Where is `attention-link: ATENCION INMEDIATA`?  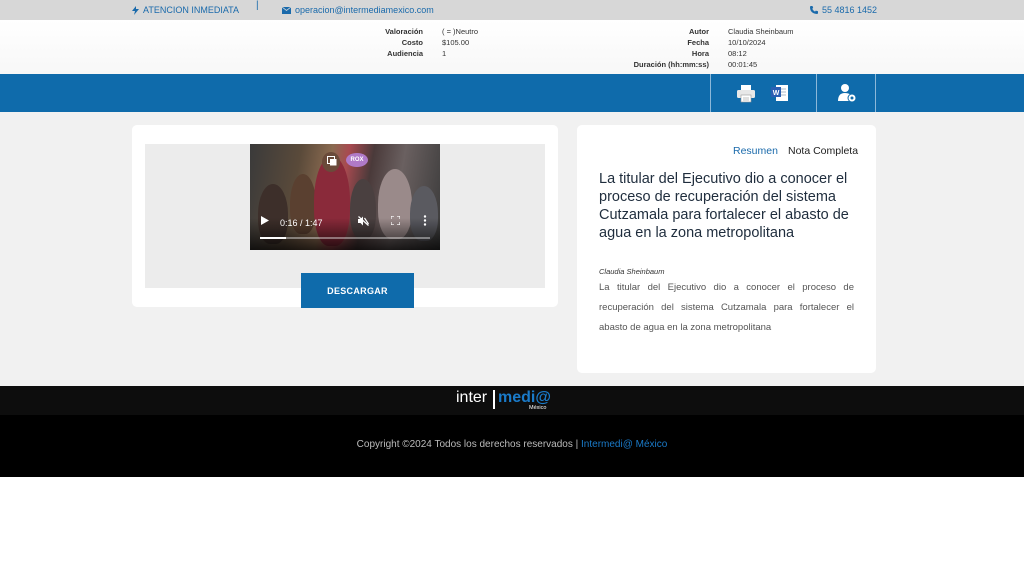
attention-link: ATENCION INMEDIATA is located at coordinates (185, 10).